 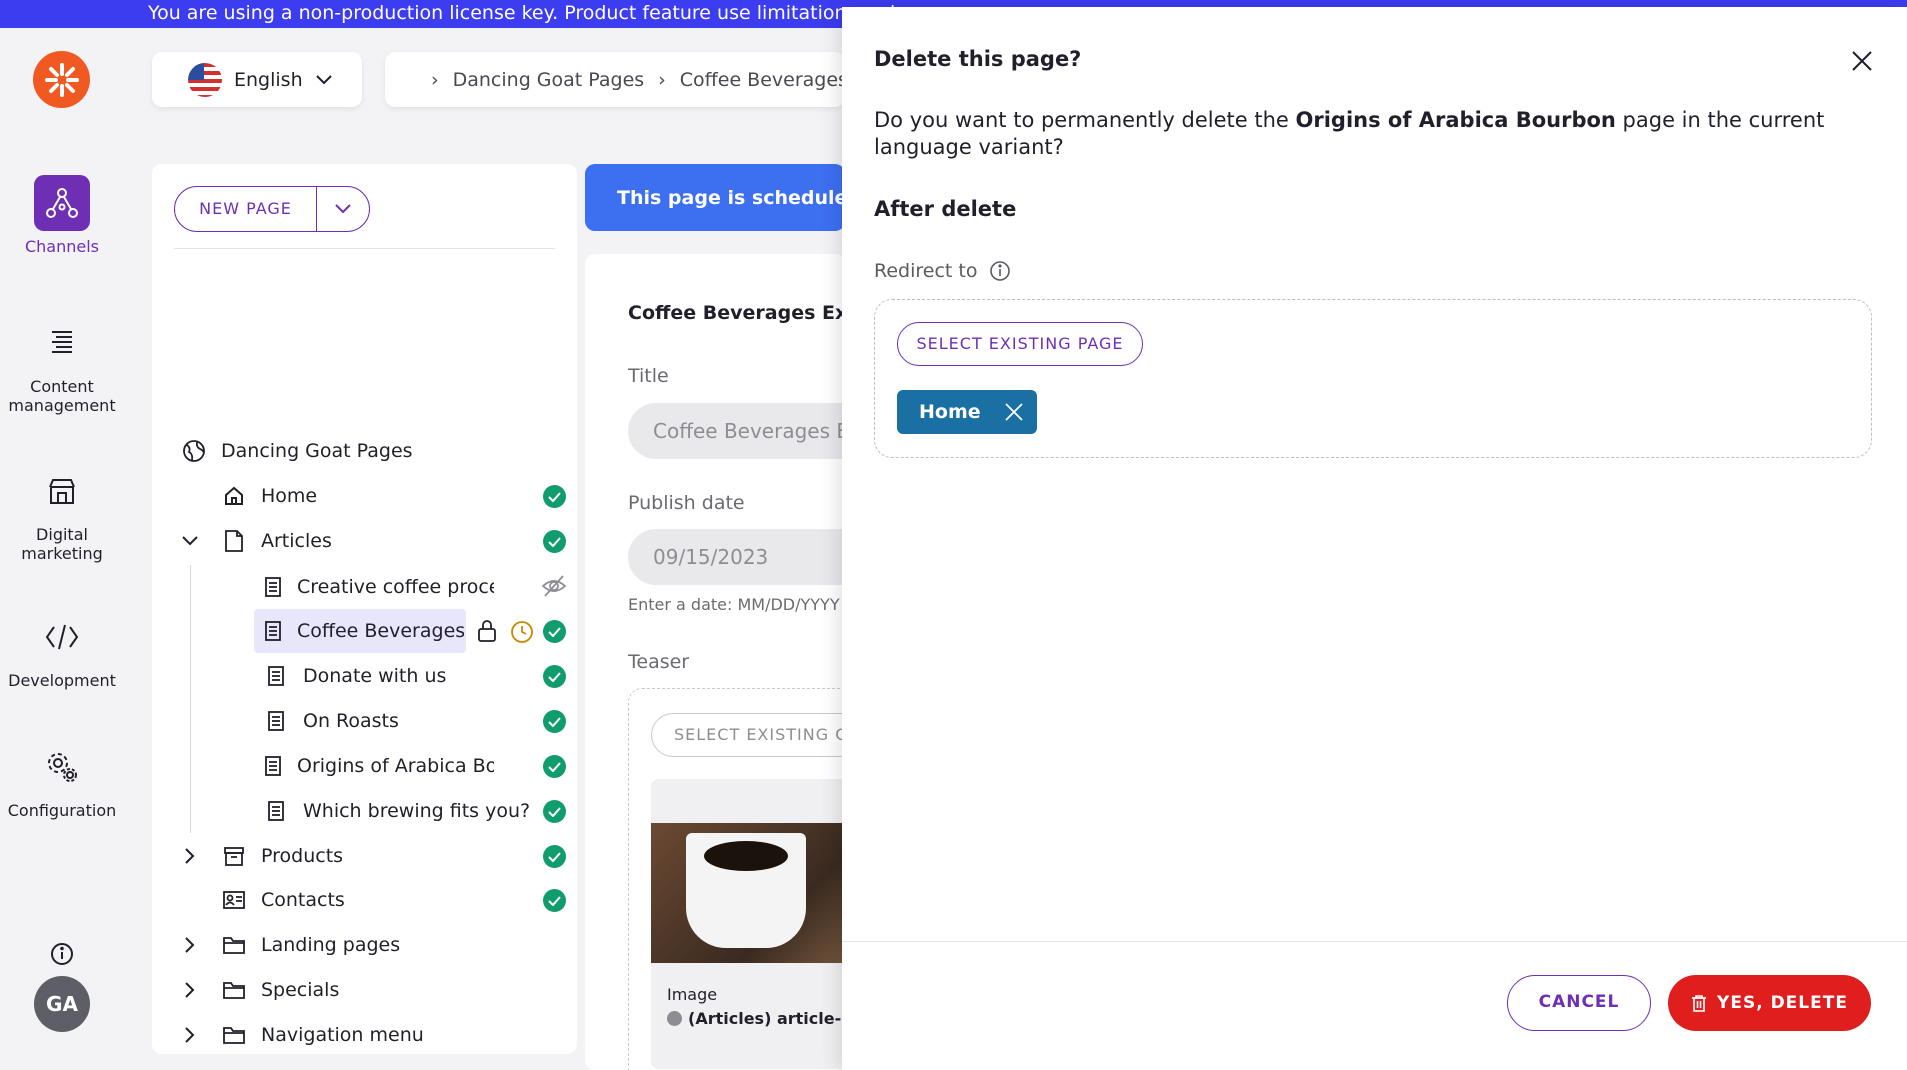 I want to click on image-name: (Articles) article-1@, so click(x=756, y=1018).